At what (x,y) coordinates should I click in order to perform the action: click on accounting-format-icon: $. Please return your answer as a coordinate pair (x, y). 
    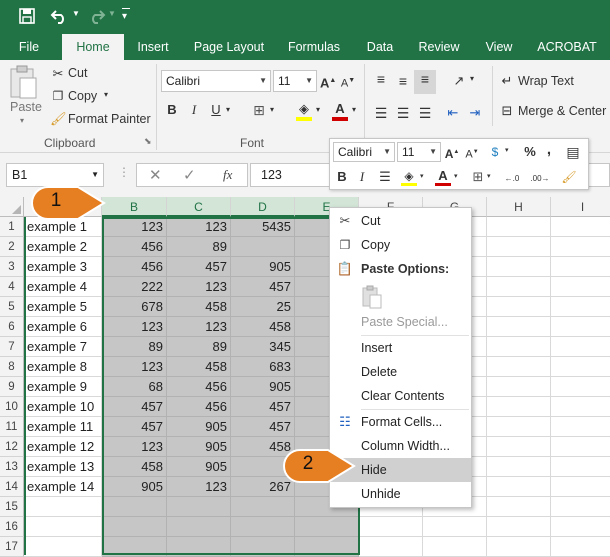
    Looking at the image, I should click on (495, 152).